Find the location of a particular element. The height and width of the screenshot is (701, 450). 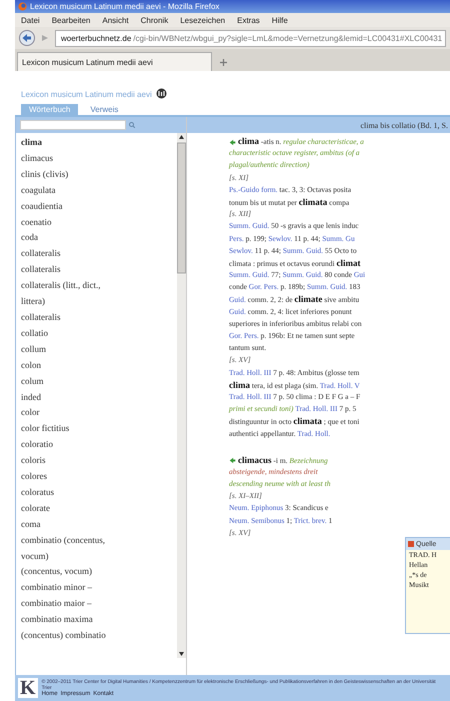

lemma-link: vocum) is located at coordinates (96, 556).